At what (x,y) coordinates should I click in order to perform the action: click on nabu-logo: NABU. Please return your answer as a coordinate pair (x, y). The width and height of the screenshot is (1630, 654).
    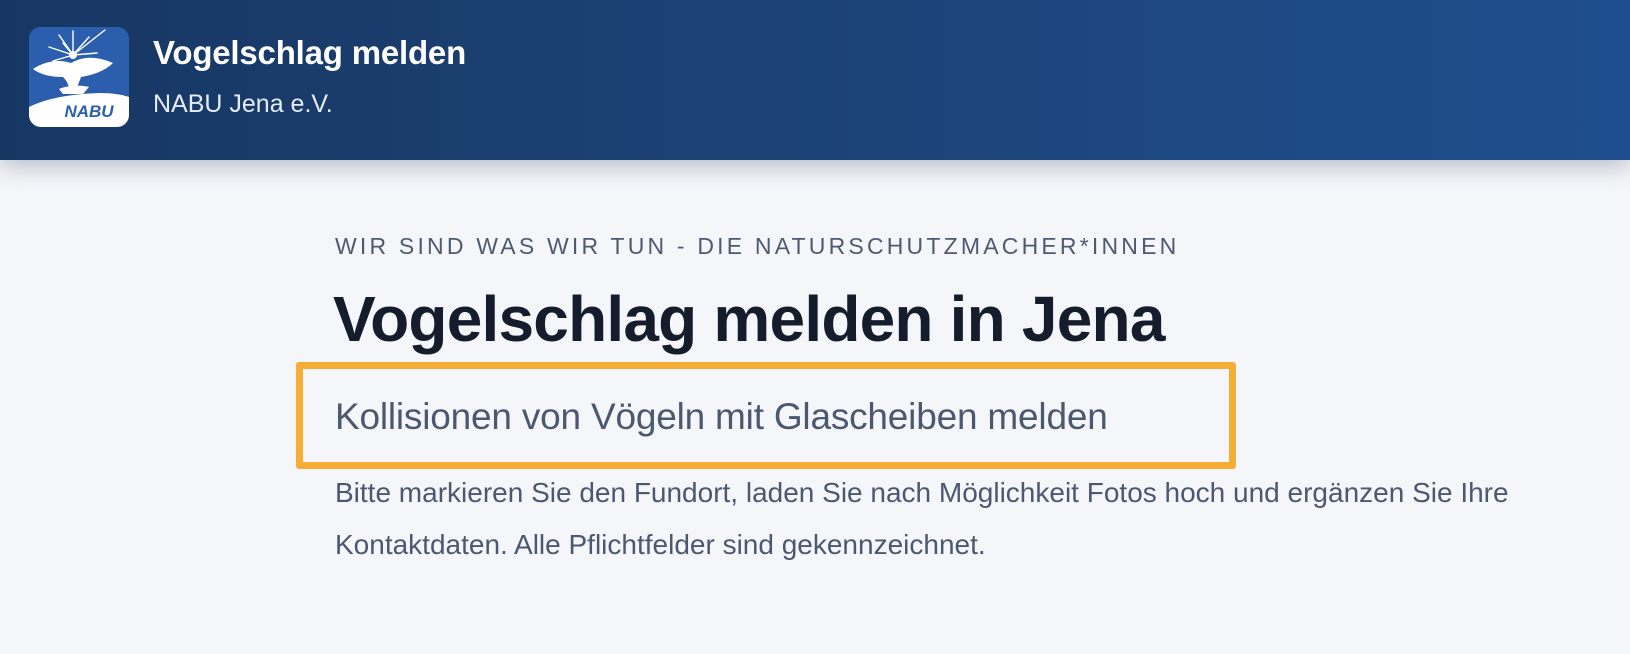
    Looking at the image, I should click on (79, 77).